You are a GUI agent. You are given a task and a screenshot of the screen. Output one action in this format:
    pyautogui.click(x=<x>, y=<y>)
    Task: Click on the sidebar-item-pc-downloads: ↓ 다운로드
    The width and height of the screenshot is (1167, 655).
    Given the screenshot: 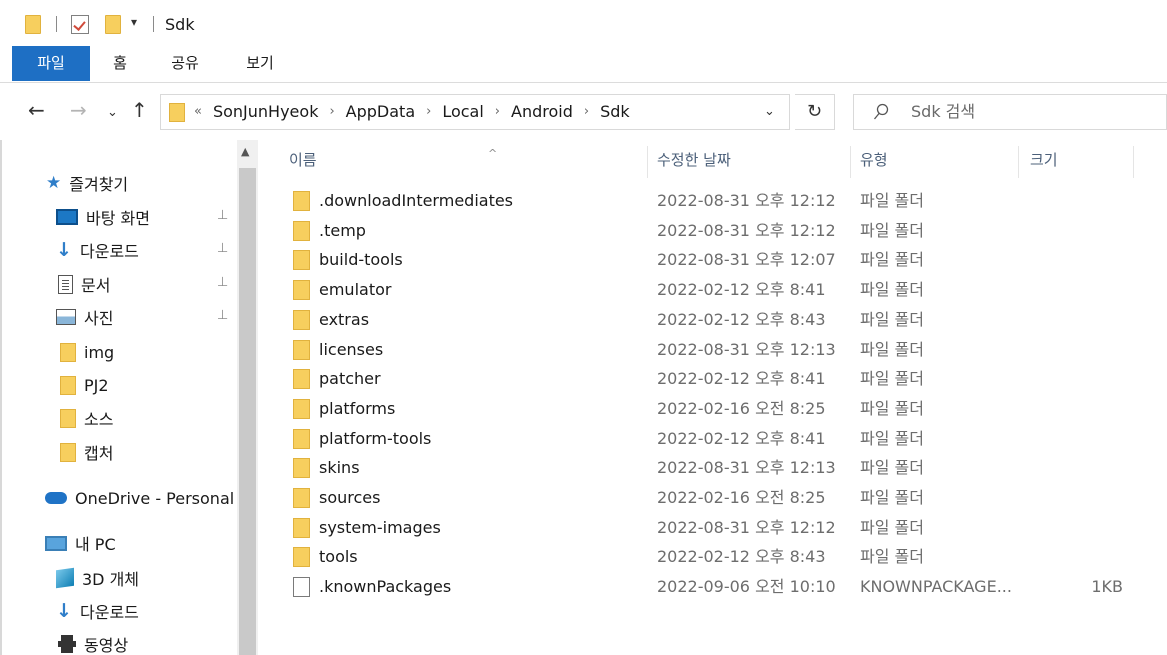 What is the action you would take?
    pyautogui.click(x=97, y=611)
    